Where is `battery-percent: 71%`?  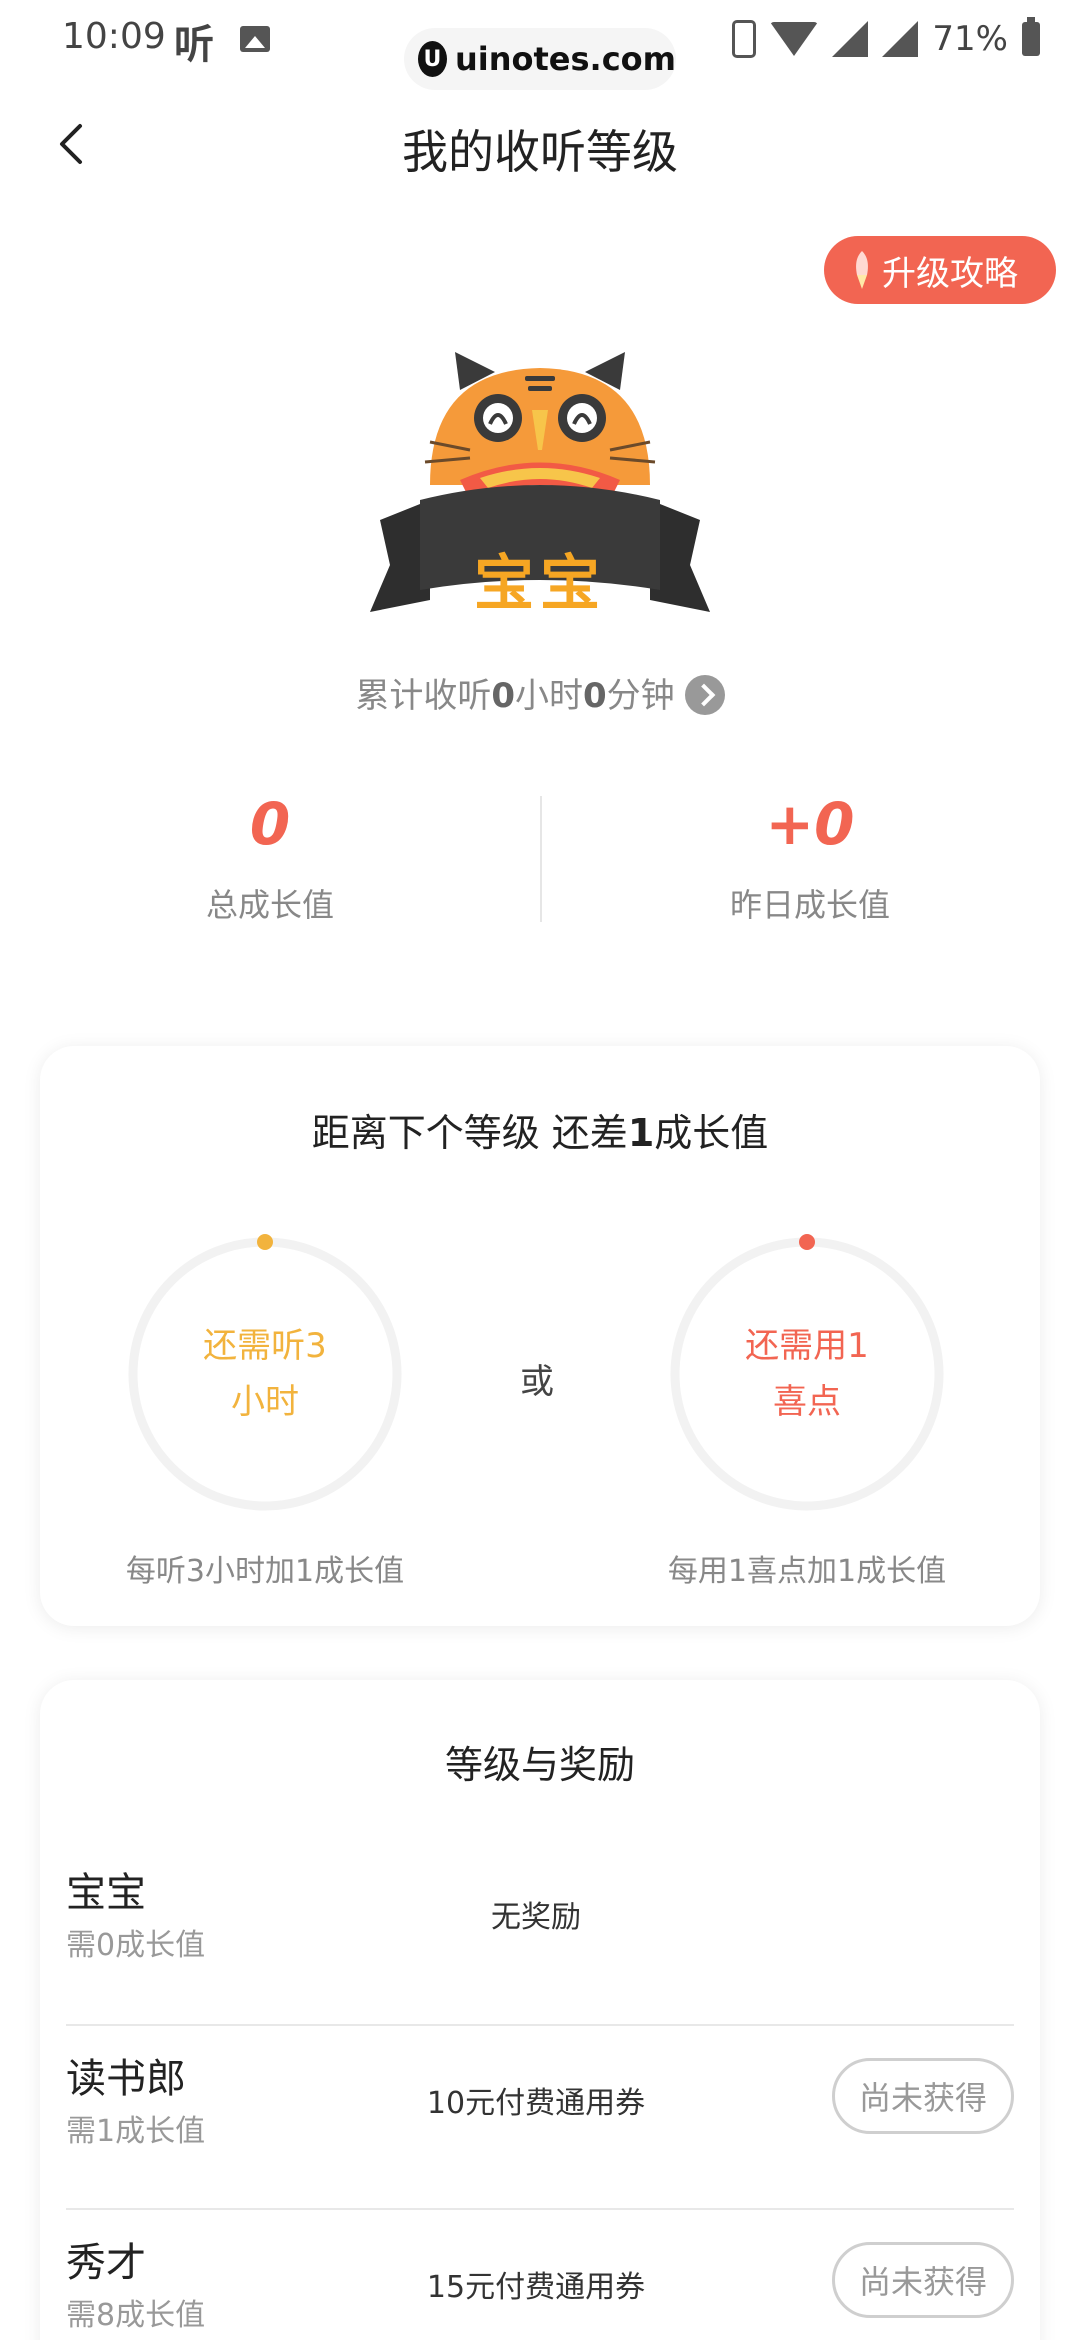 battery-percent: 71% is located at coordinates (970, 39).